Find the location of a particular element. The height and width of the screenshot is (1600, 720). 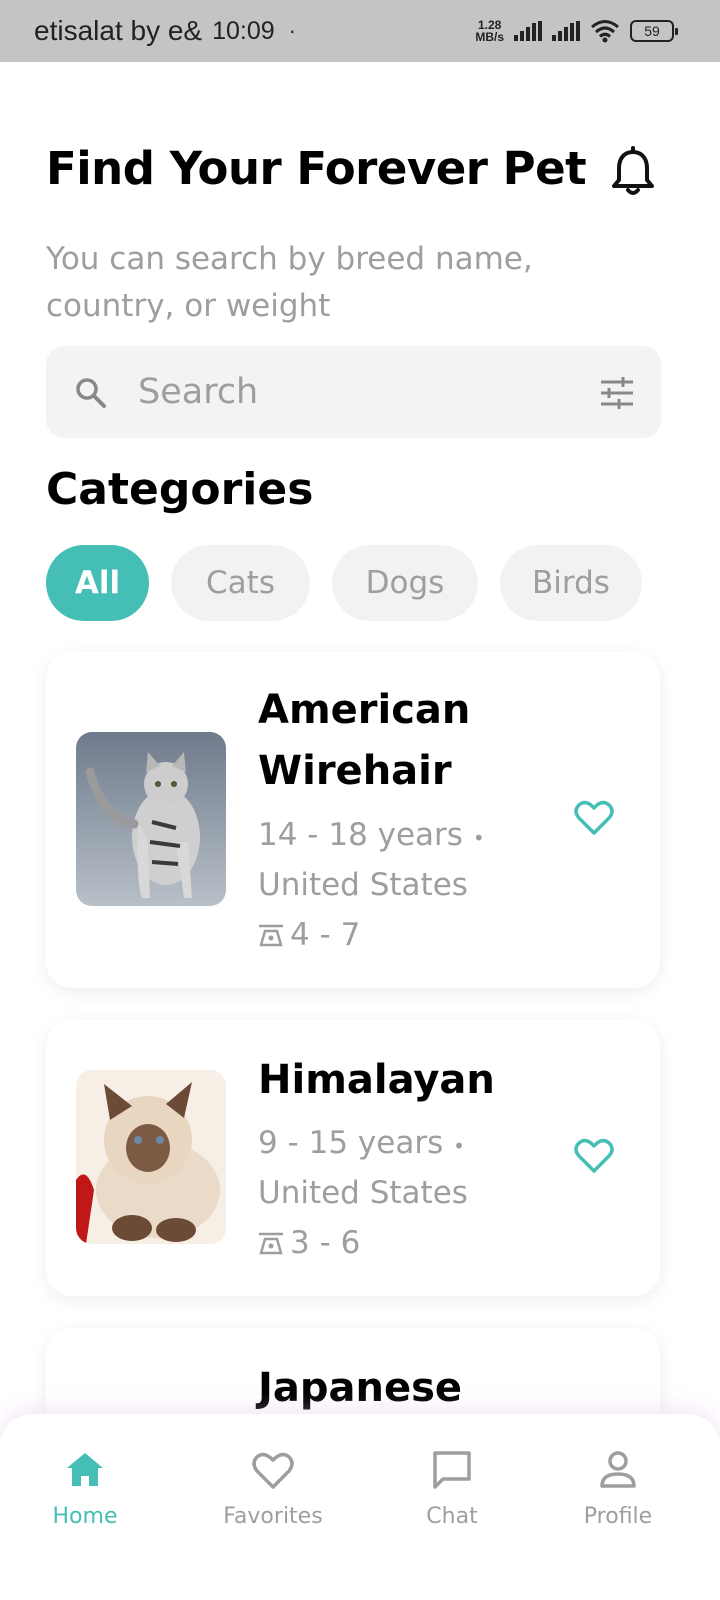

pet-weight: 3 - 6 is located at coordinates (309, 1243).